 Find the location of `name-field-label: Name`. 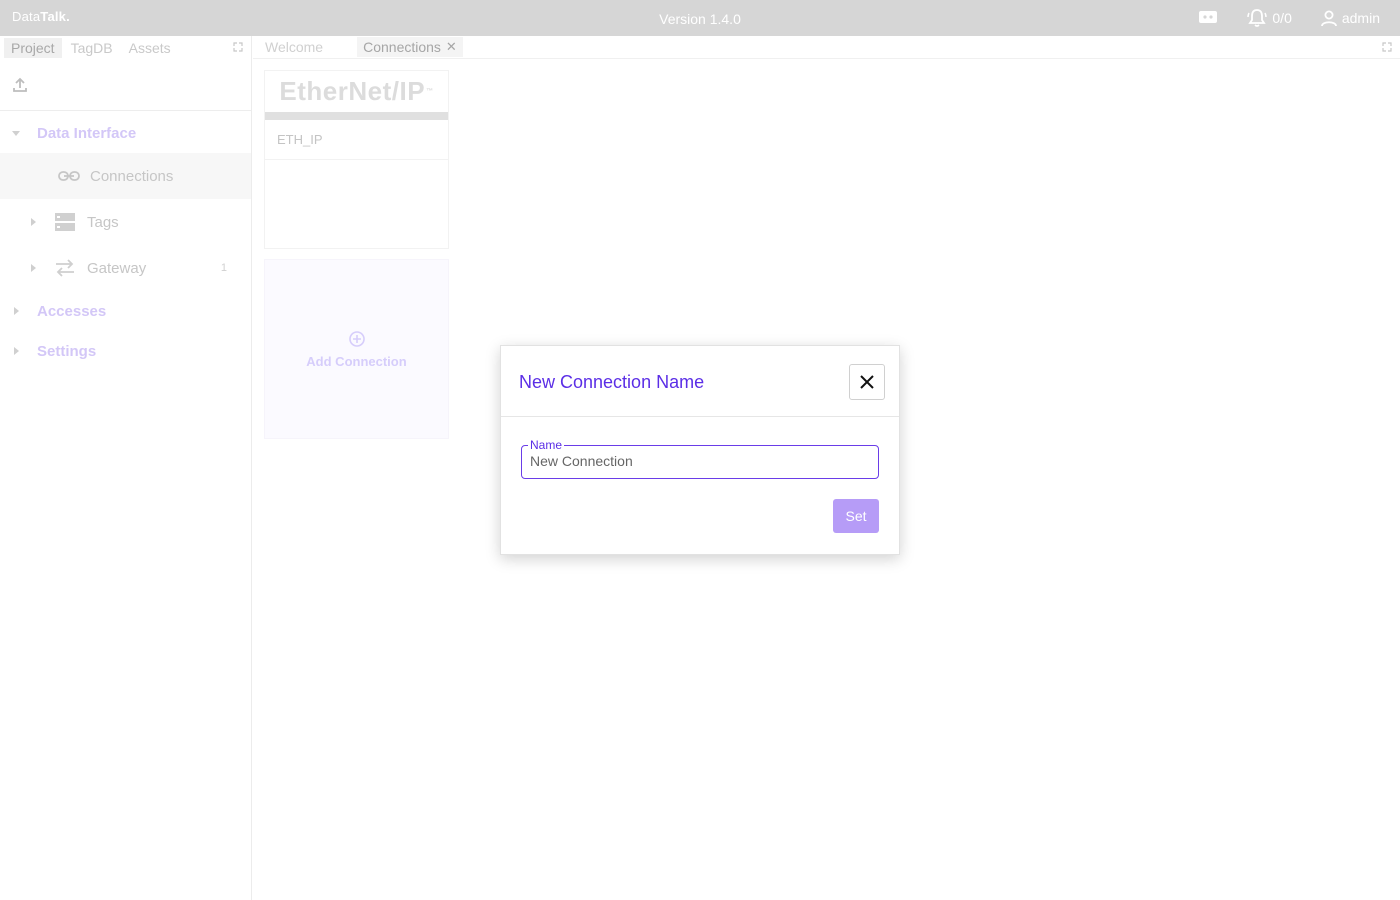

name-field-label: Name is located at coordinates (546, 445).